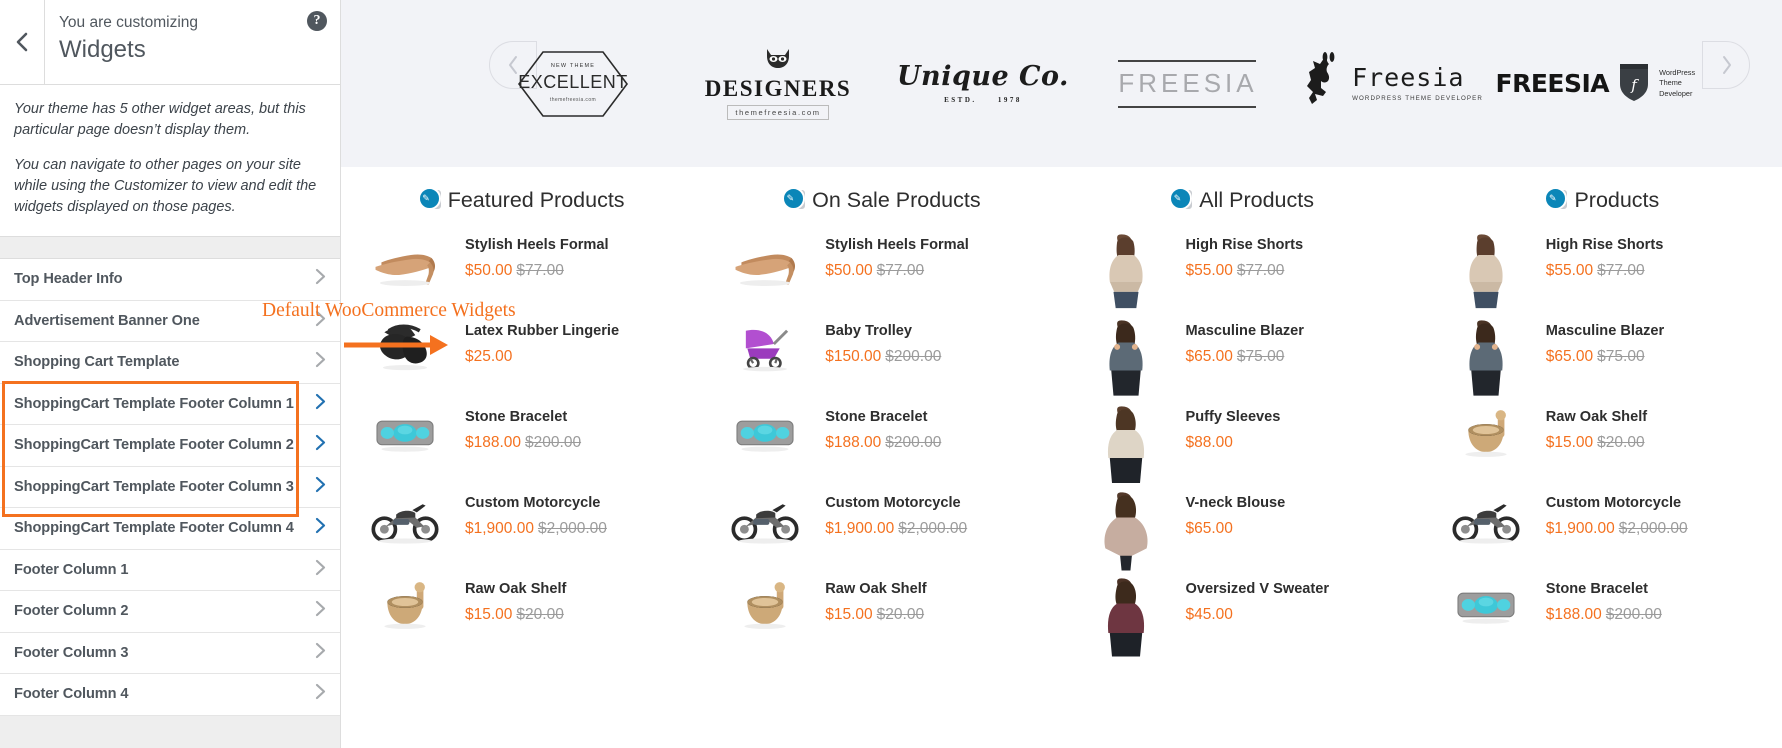  What do you see at coordinates (1126, 530) in the screenshot?
I see `model-blouse-image` at bounding box center [1126, 530].